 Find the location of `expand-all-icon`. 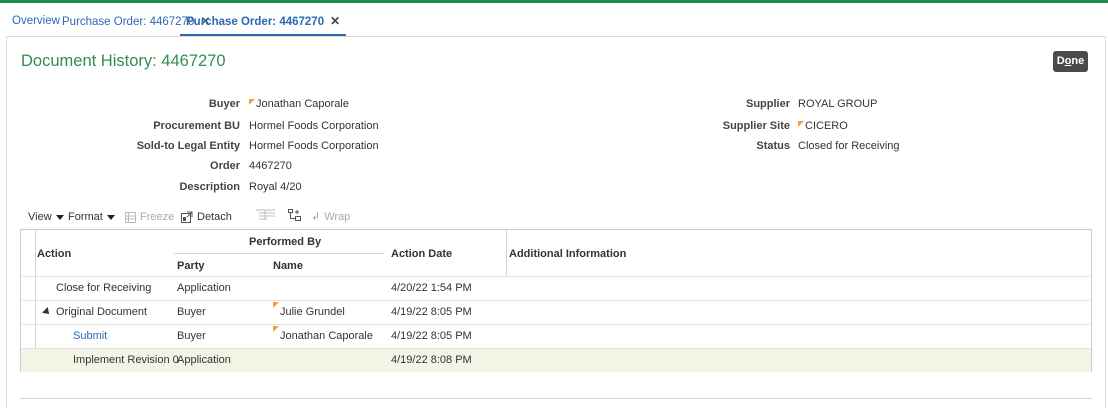

expand-all-icon is located at coordinates (269, 214).